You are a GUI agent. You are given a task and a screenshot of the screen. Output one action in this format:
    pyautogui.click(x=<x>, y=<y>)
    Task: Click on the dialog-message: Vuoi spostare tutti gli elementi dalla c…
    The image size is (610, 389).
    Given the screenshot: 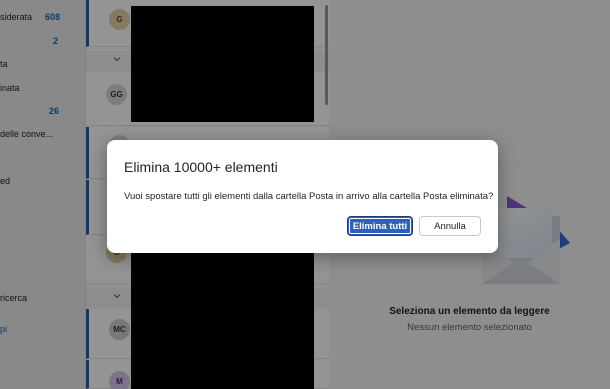 What is the action you would take?
    pyautogui.click(x=309, y=196)
    